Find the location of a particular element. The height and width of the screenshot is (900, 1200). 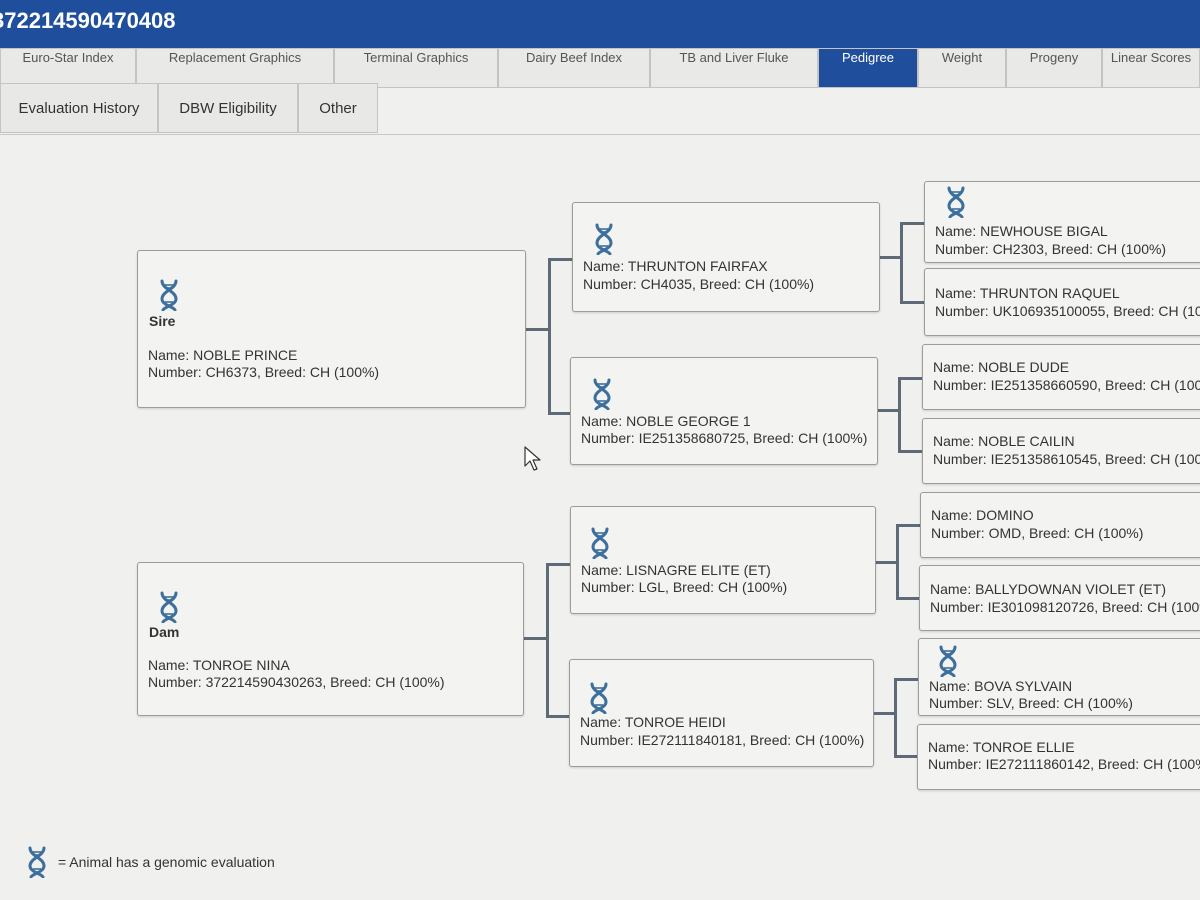

animal-id-title: 372214590470408 is located at coordinates (88, 20).